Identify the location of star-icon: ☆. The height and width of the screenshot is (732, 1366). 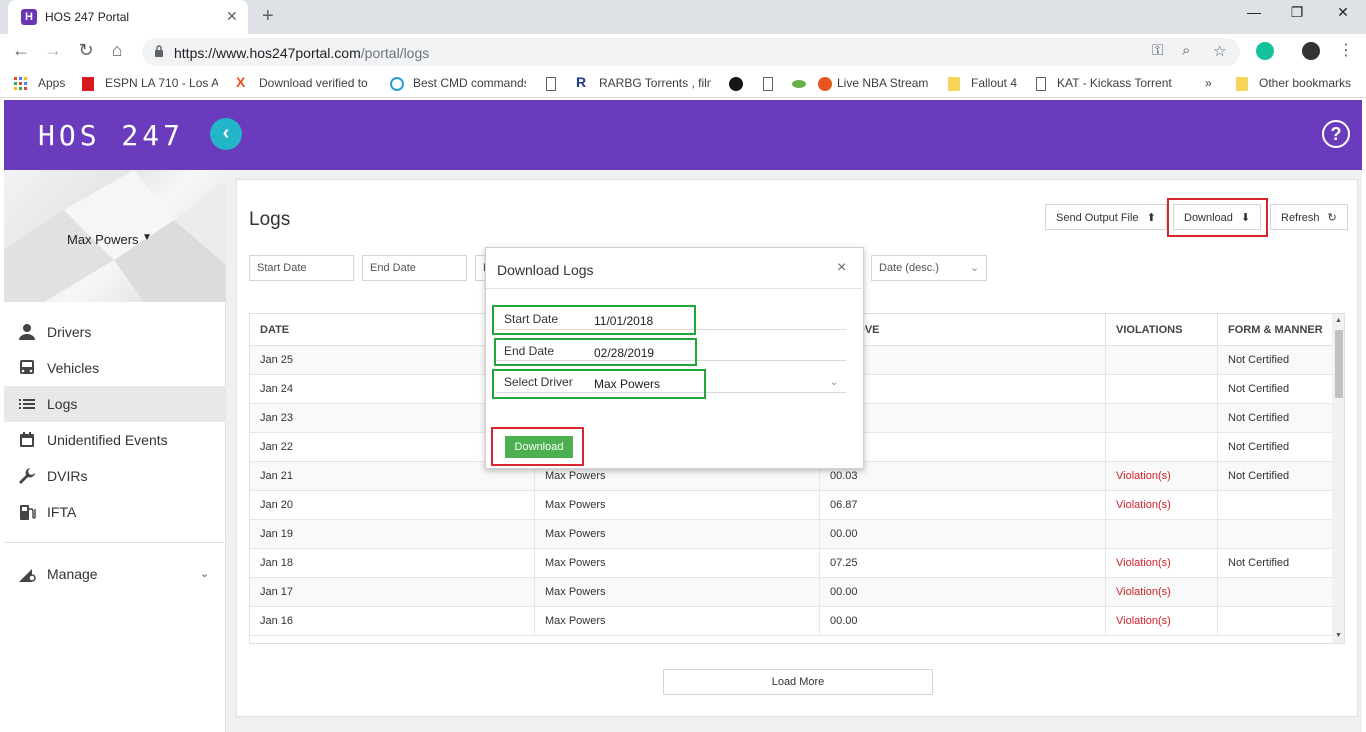
(1219, 51).